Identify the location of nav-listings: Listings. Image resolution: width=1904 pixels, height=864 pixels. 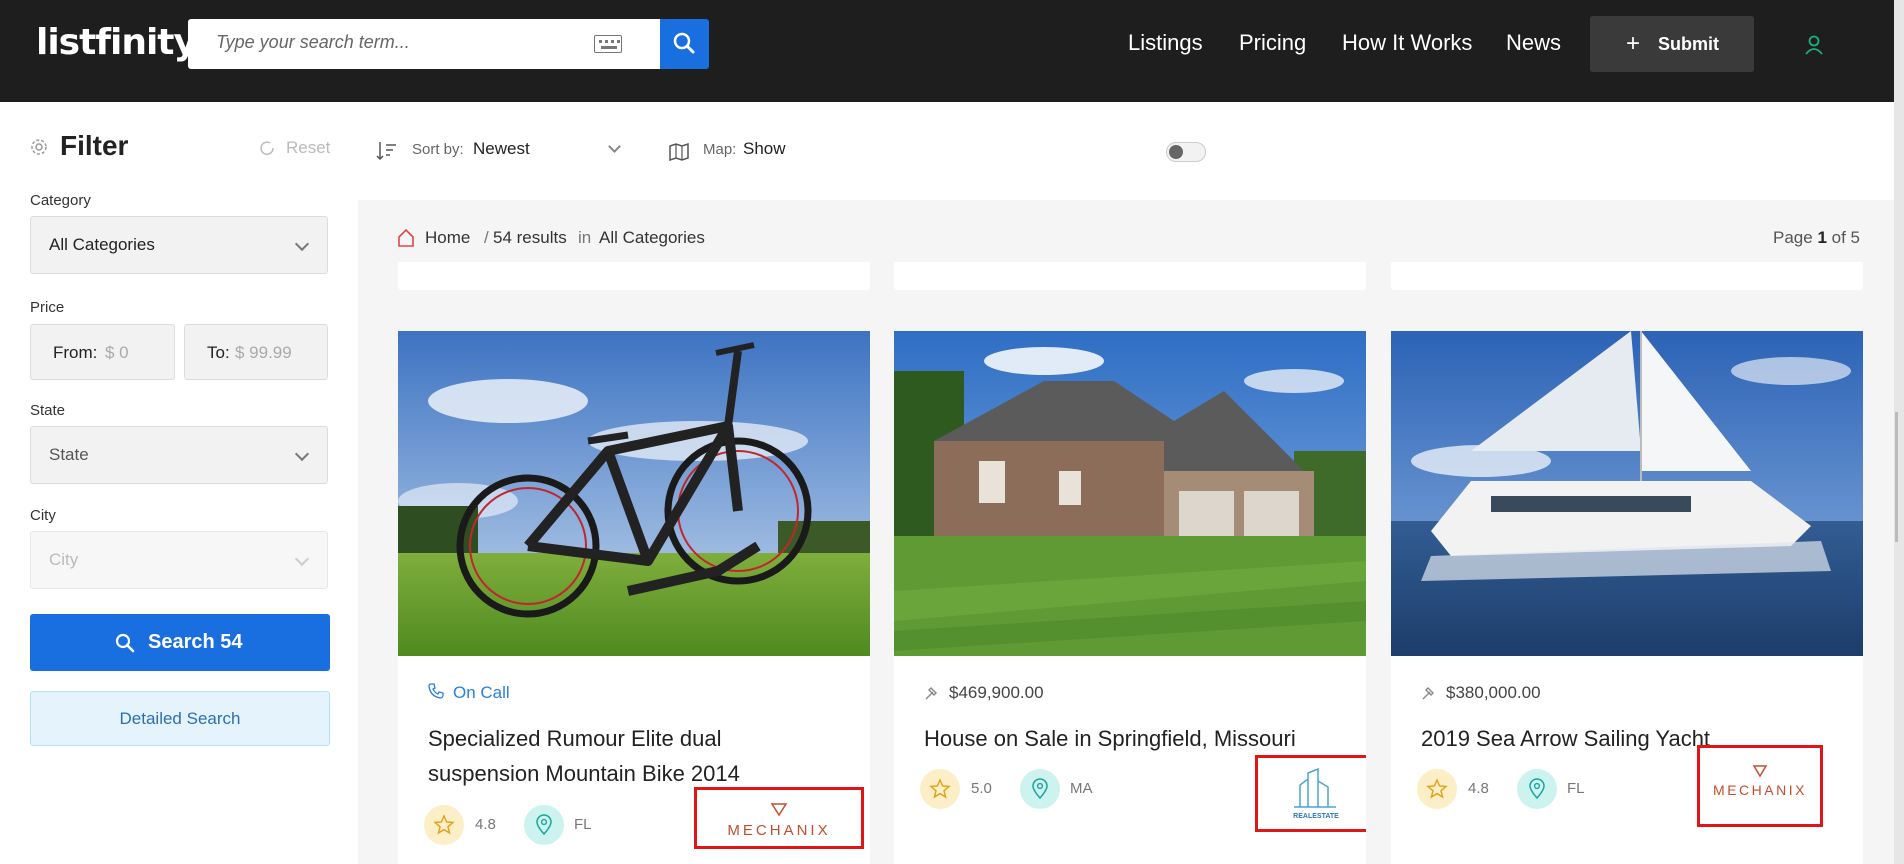
(1165, 43).